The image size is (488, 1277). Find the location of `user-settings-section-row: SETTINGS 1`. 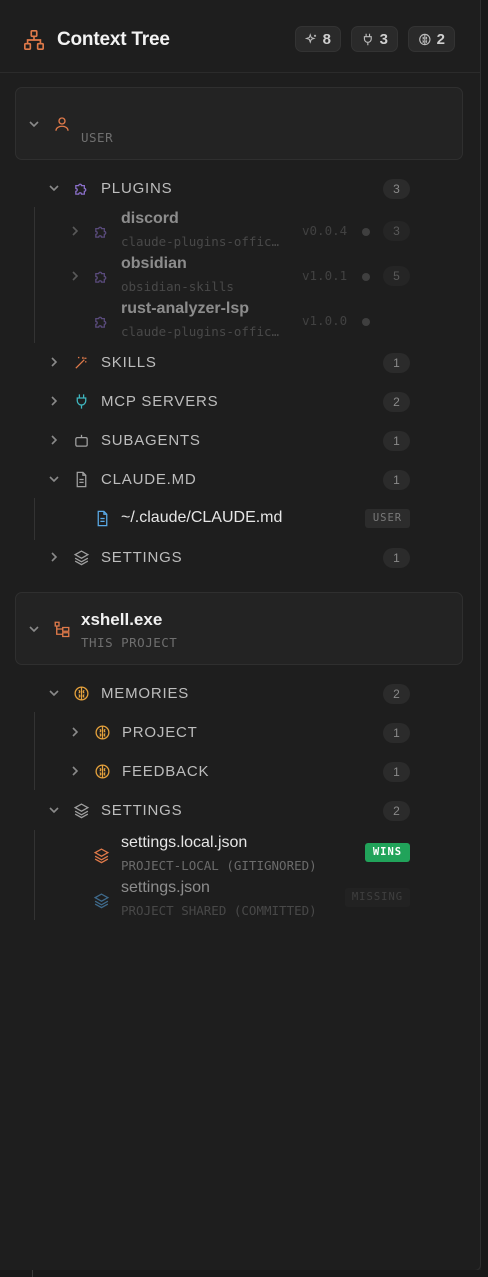

user-settings-section-row: SETTINGS 1 is located at coordinates (240, 557).